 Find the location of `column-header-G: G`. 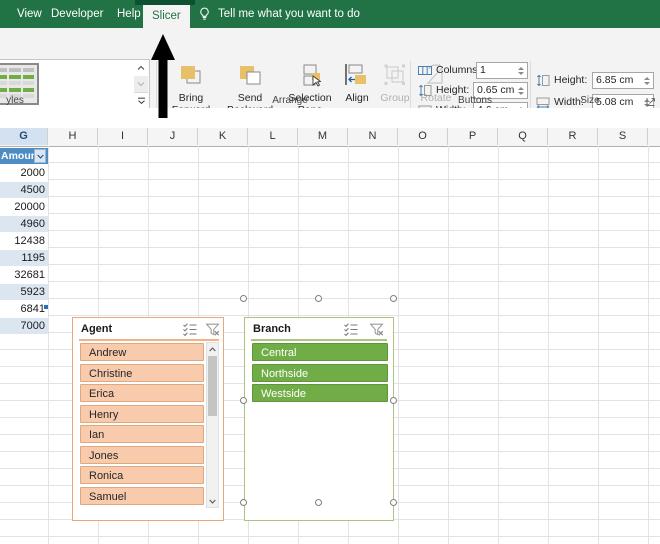

column-header-G: G is located at coordinates (24, 136).